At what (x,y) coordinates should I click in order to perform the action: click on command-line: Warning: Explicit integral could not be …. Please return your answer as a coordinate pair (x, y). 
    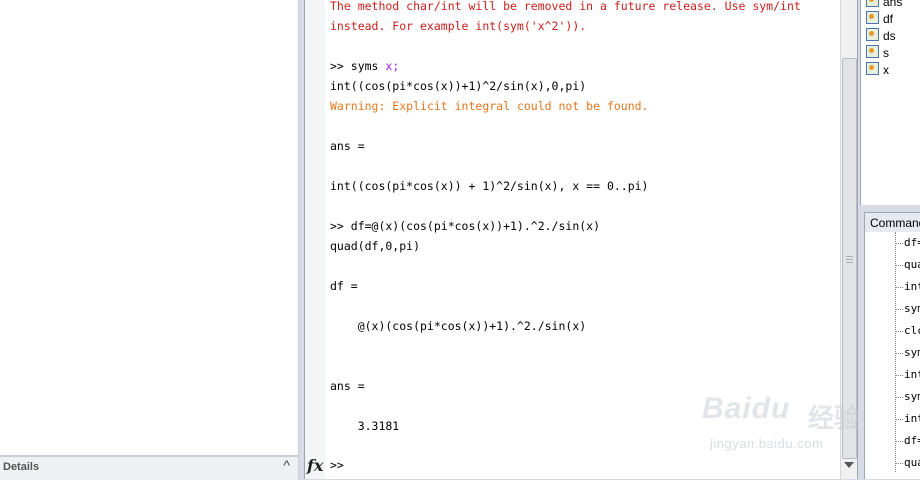
    Looking at the image, I should click on (489, 106).